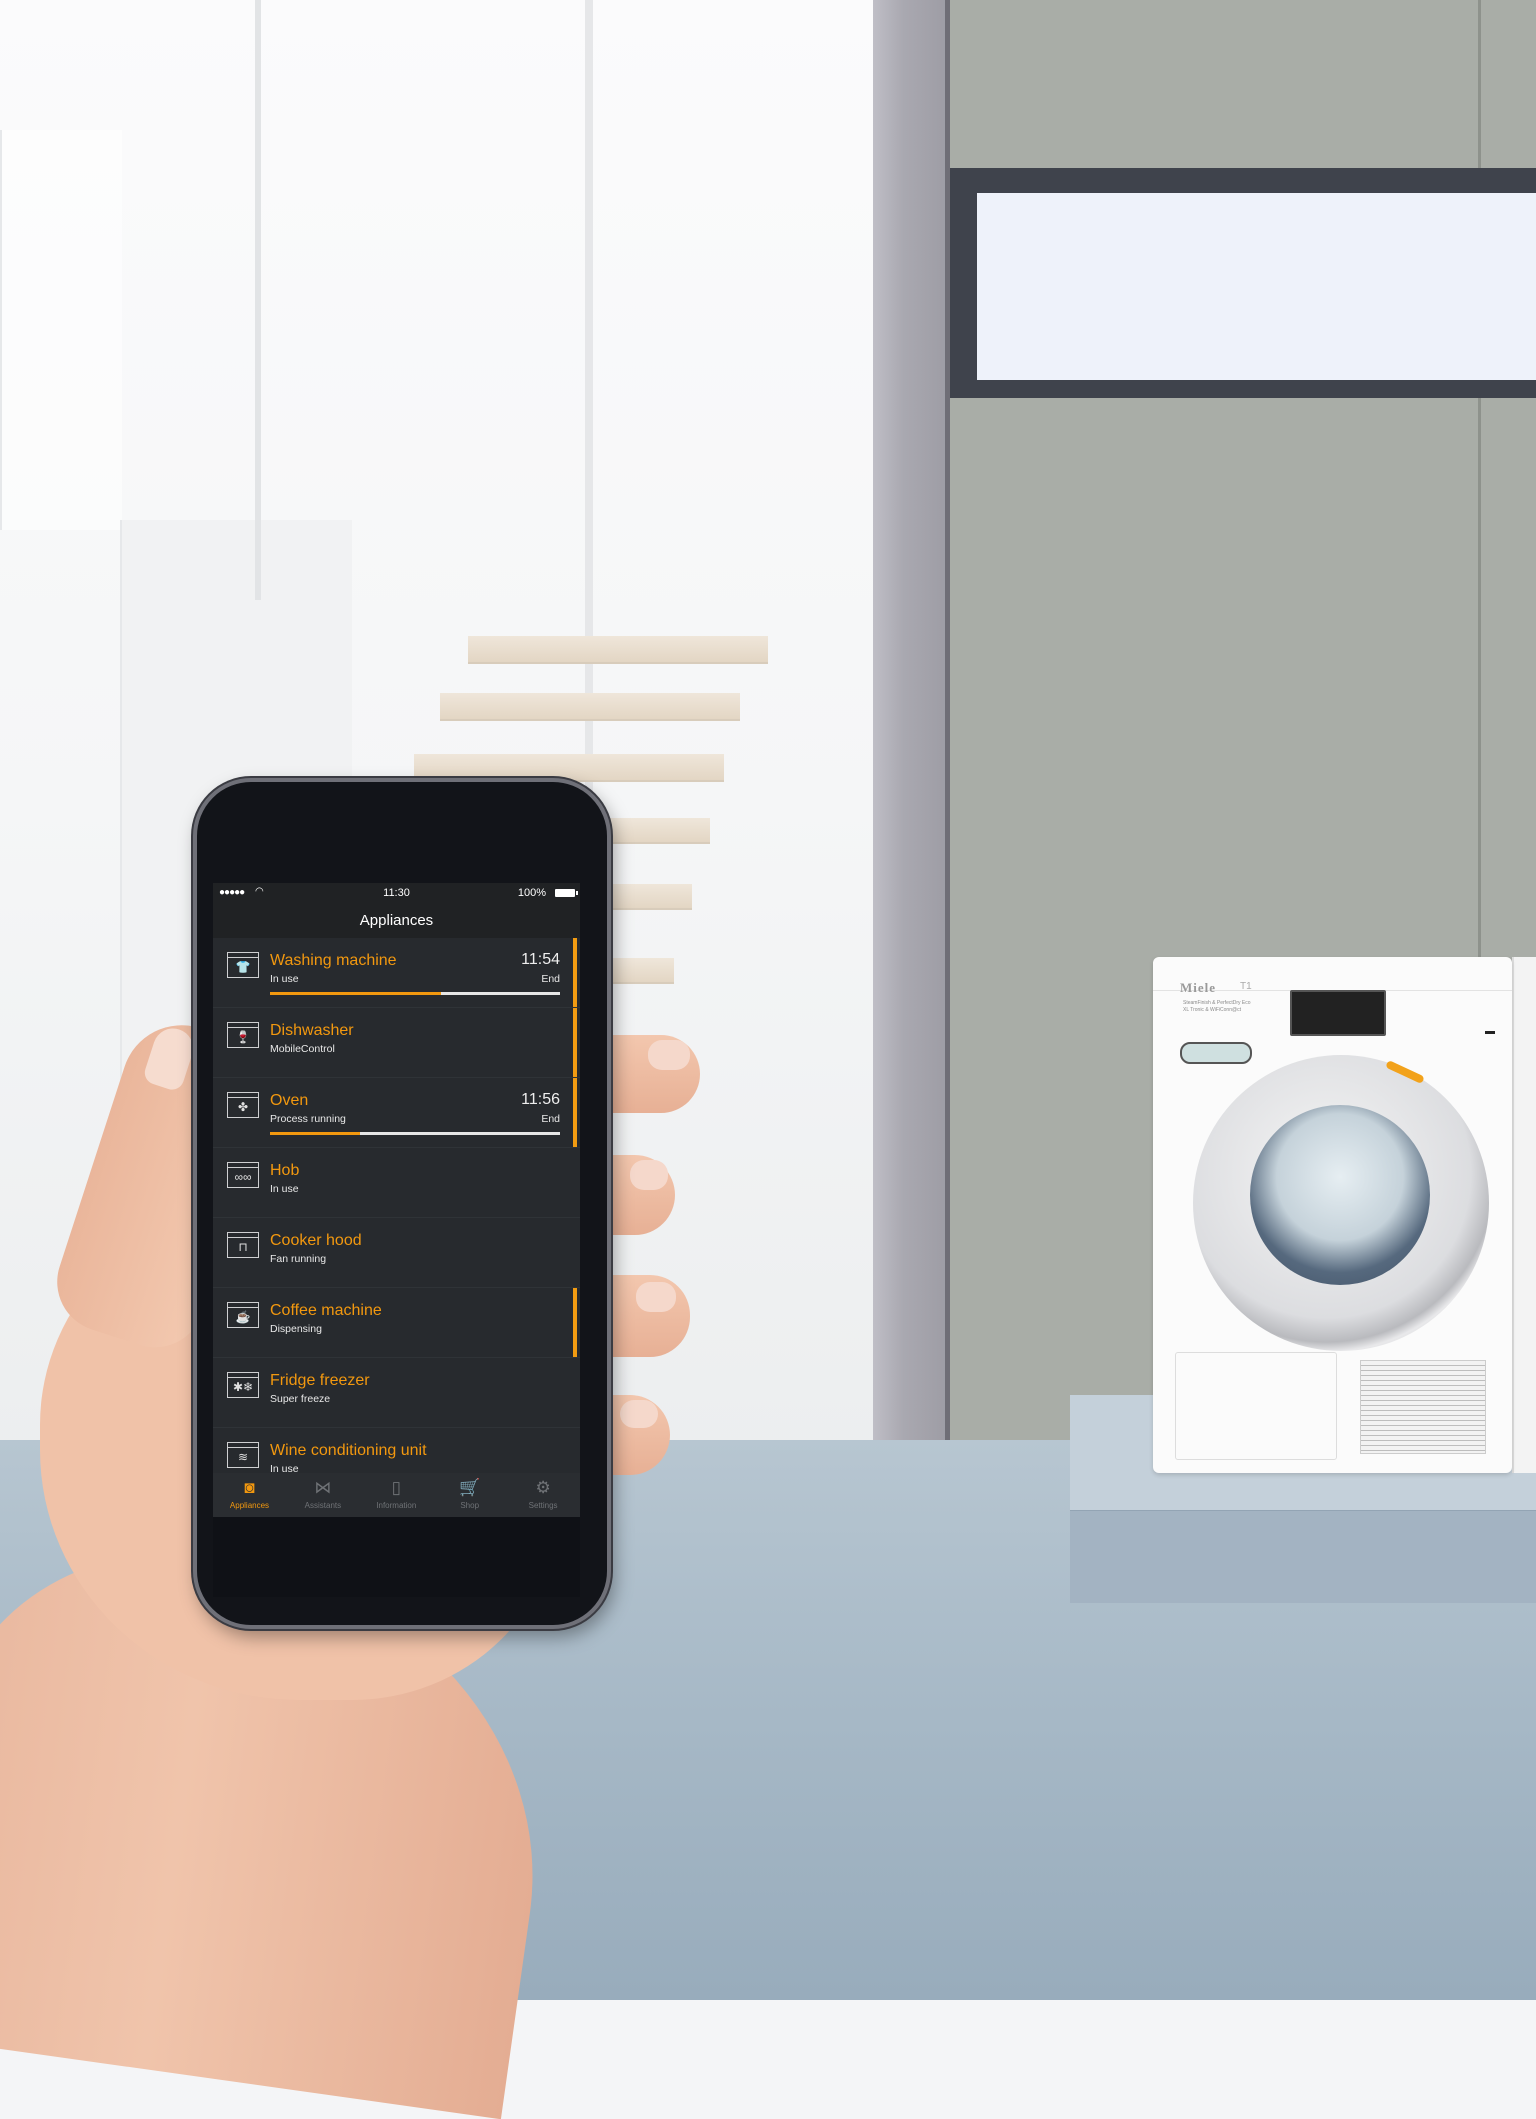  Describe the element at coordinates (396, 1393) in the screenshot. I see `appliance-row-fridge-freezer: ✱❄ Fridge freezer Super freeze` at that location.